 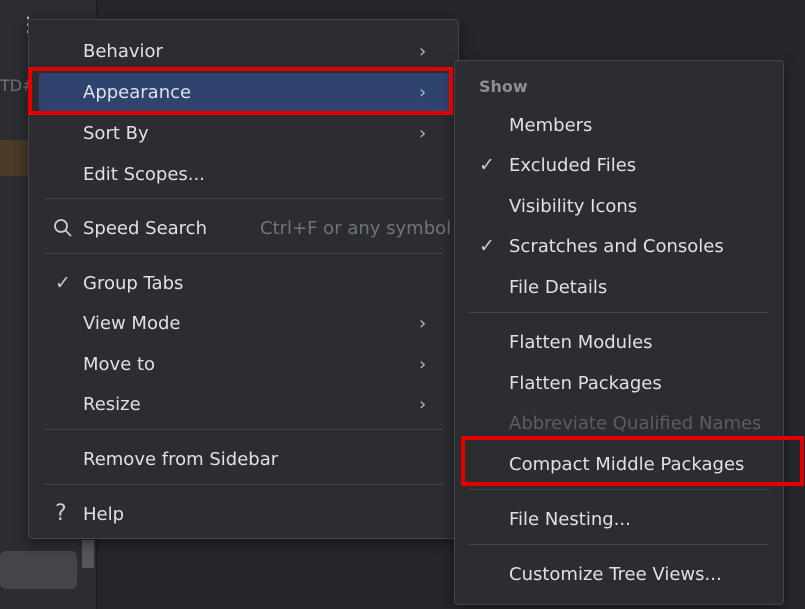 What do you see at coordinates (632, 461) in the screenshot?
I see `annotation-box-compact-middle-packages` at bounding box center [632, 461].